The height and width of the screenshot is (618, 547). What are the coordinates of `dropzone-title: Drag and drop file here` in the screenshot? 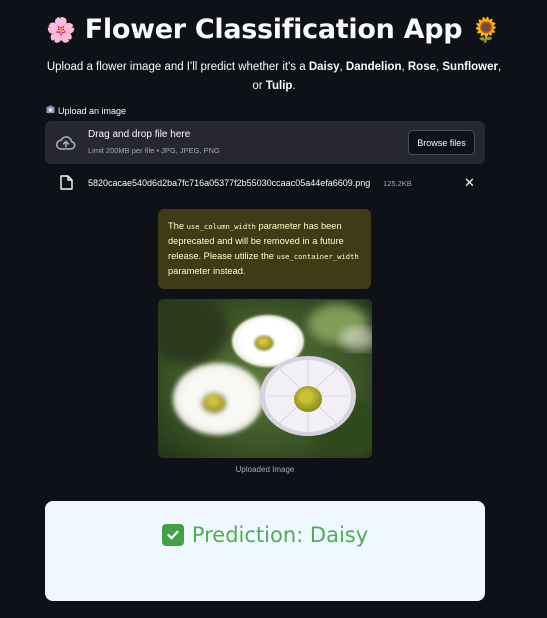 It's located at (139, 134).